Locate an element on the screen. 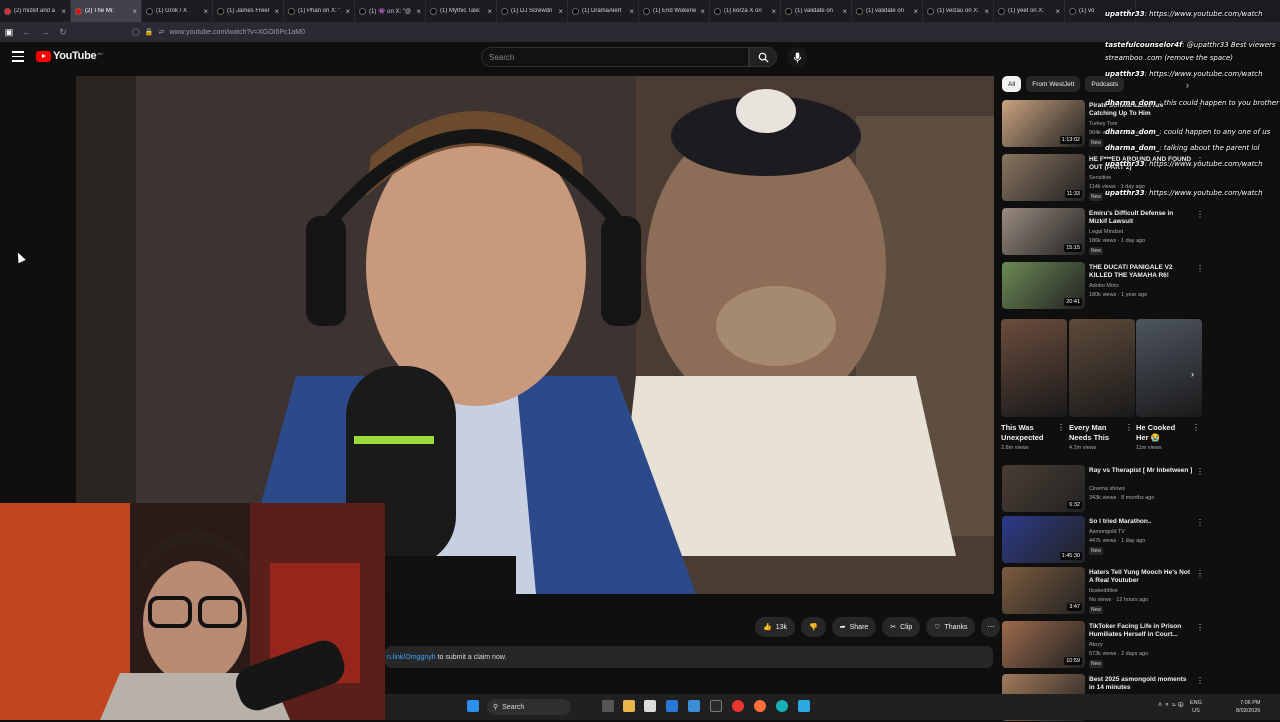  browser-tab: (1) End Wokene × is located at coordinates (674, 11).